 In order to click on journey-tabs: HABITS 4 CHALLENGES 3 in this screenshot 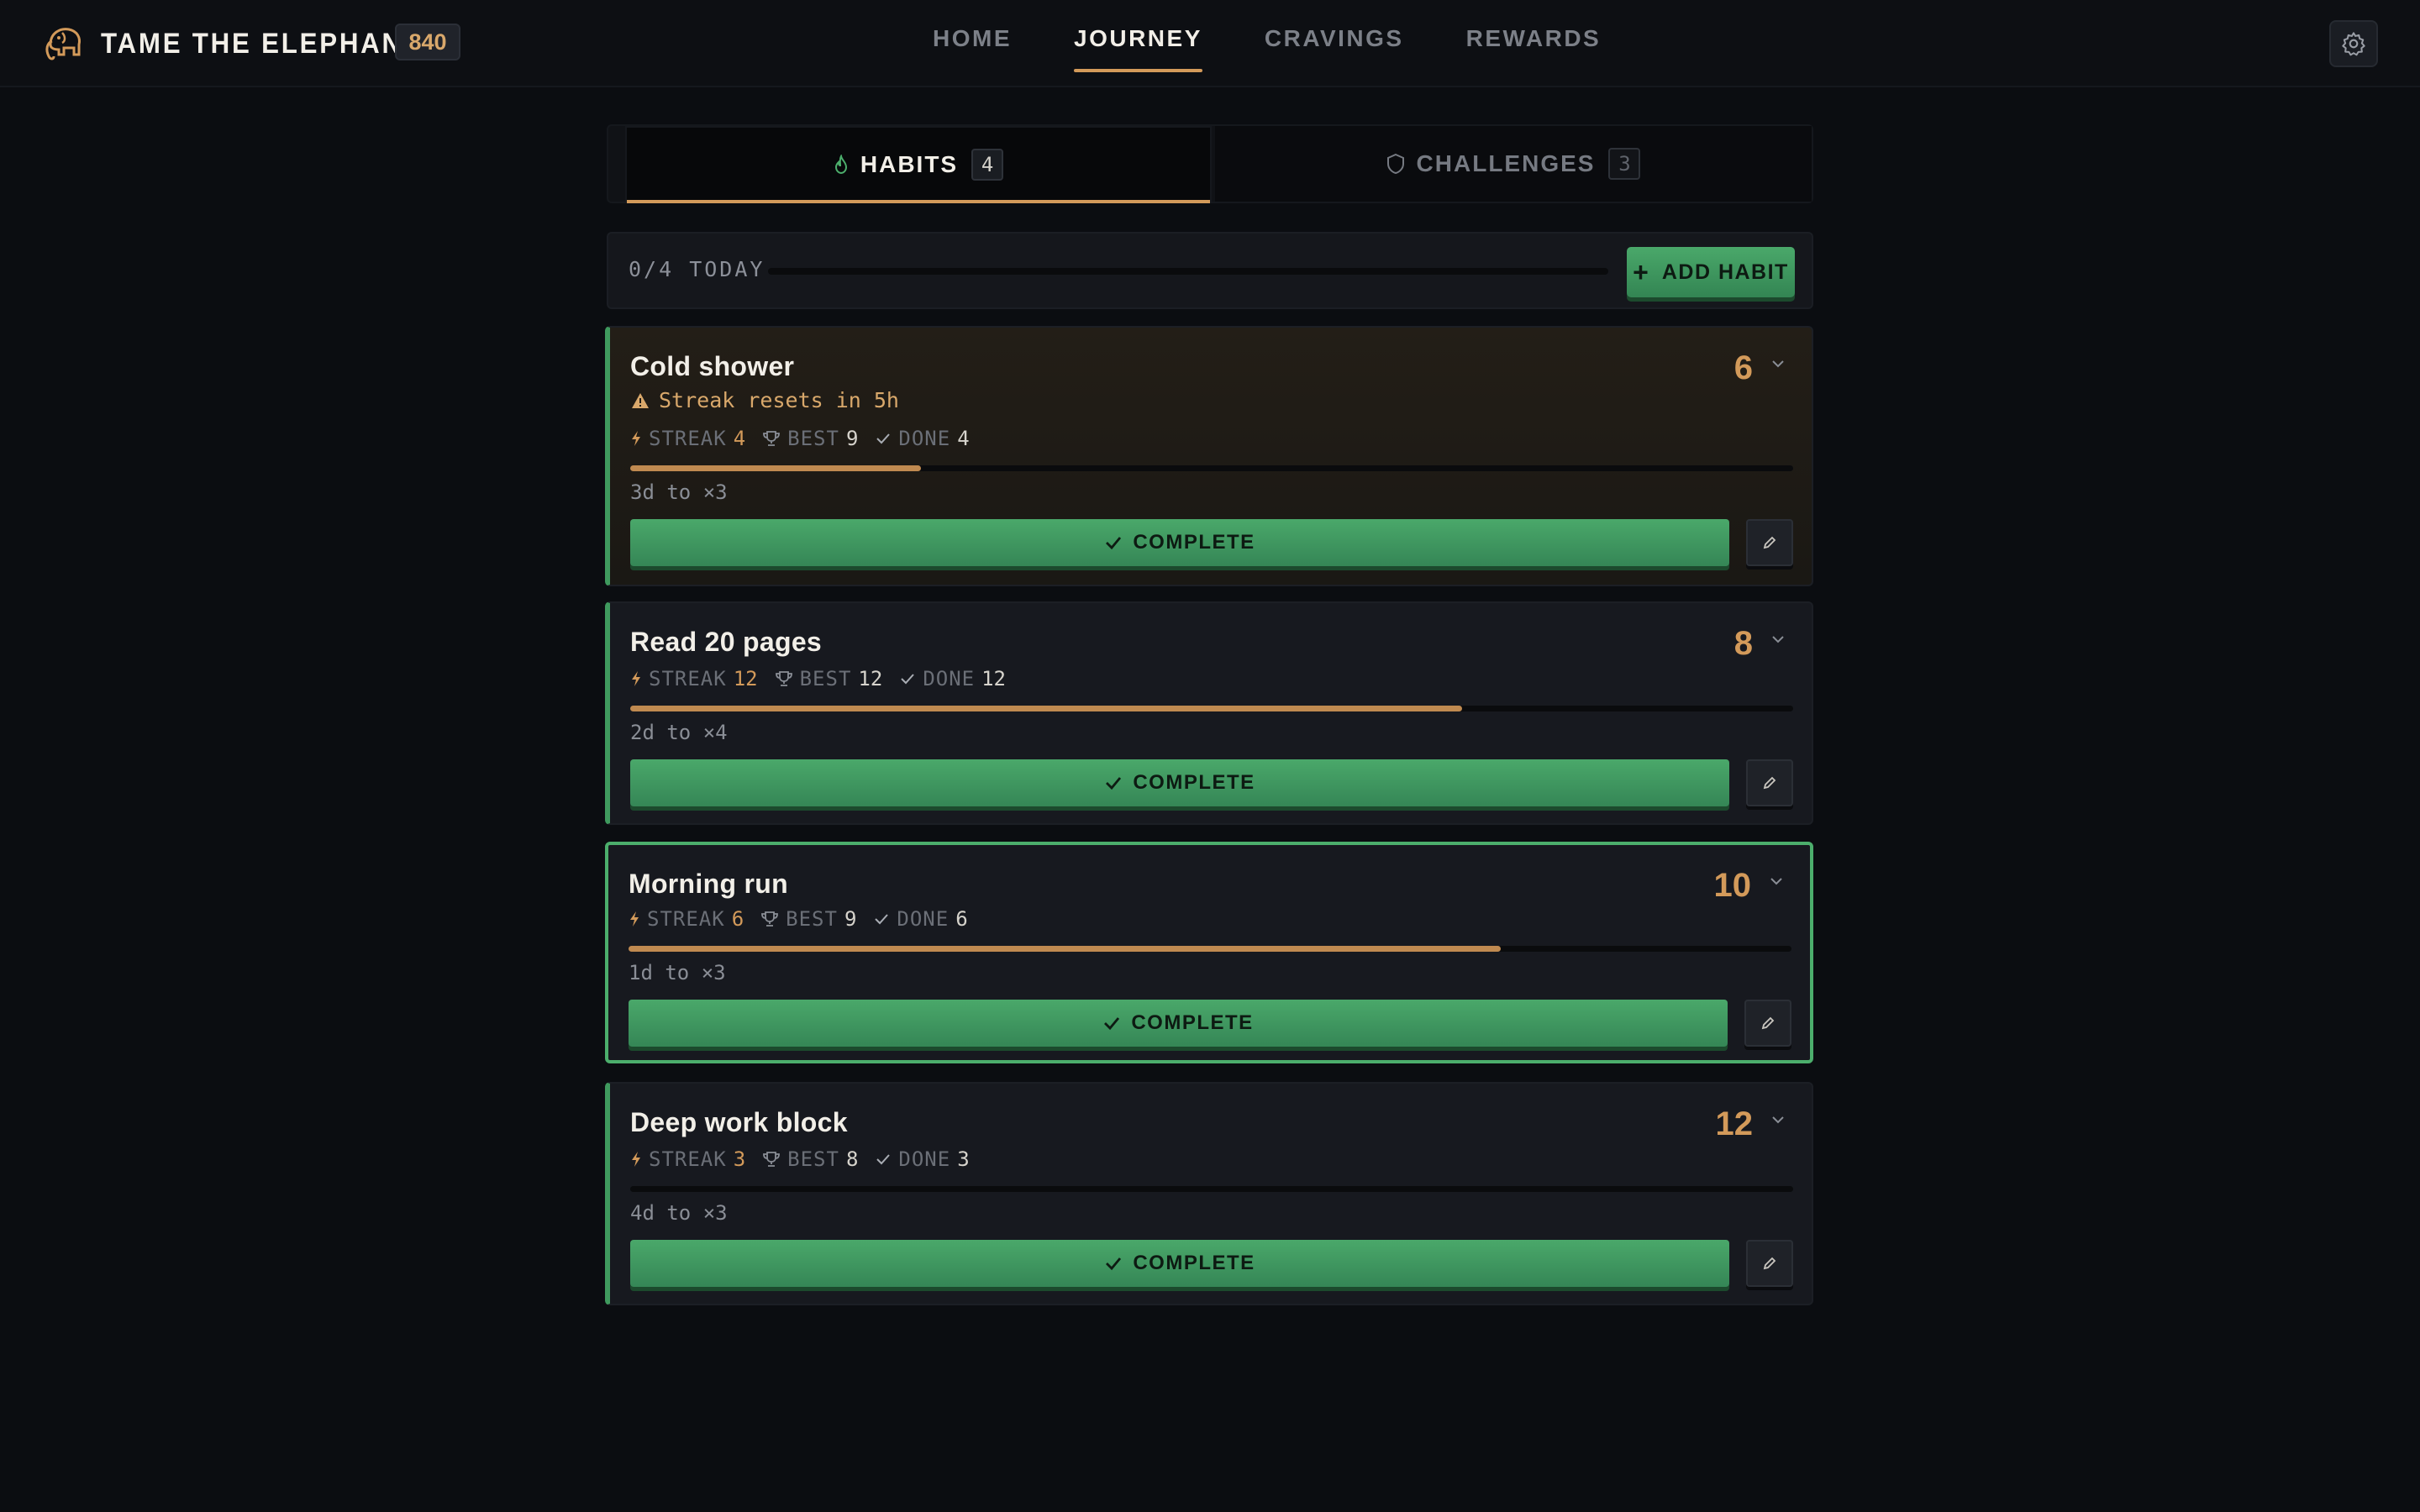, I will do `click(1210, 163)`.